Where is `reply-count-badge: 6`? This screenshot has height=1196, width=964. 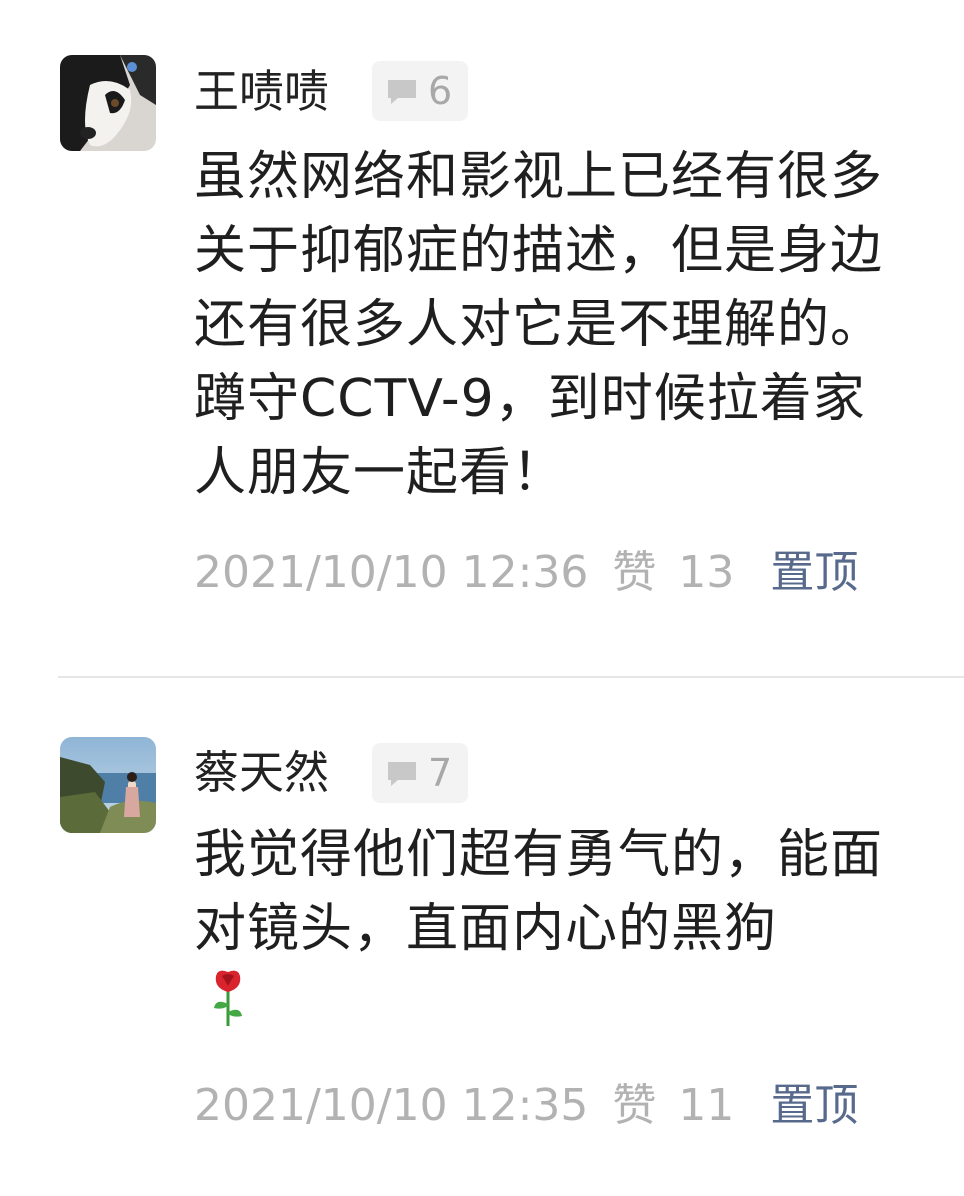 reply-count-badge: 6 is located at coordinates (420, 91).